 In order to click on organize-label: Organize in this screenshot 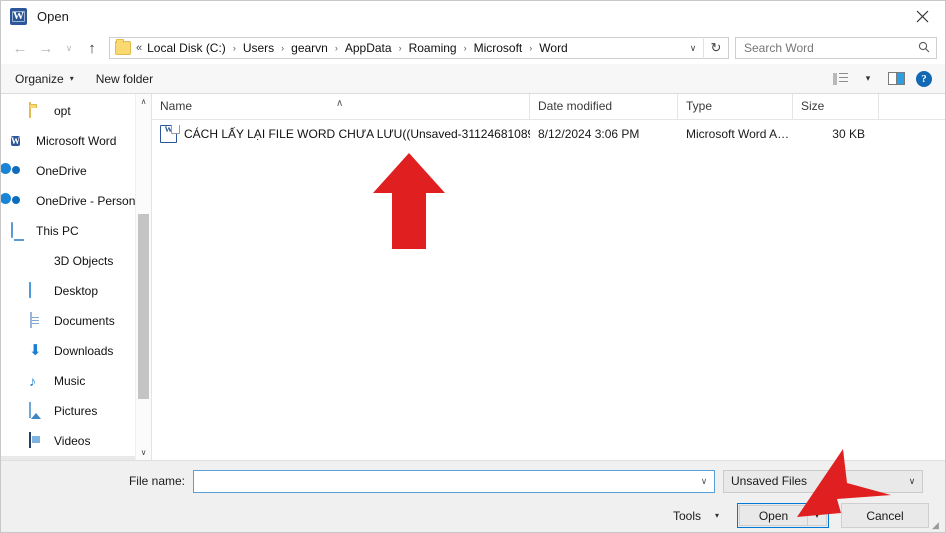, I will do `click(39, 78)`.